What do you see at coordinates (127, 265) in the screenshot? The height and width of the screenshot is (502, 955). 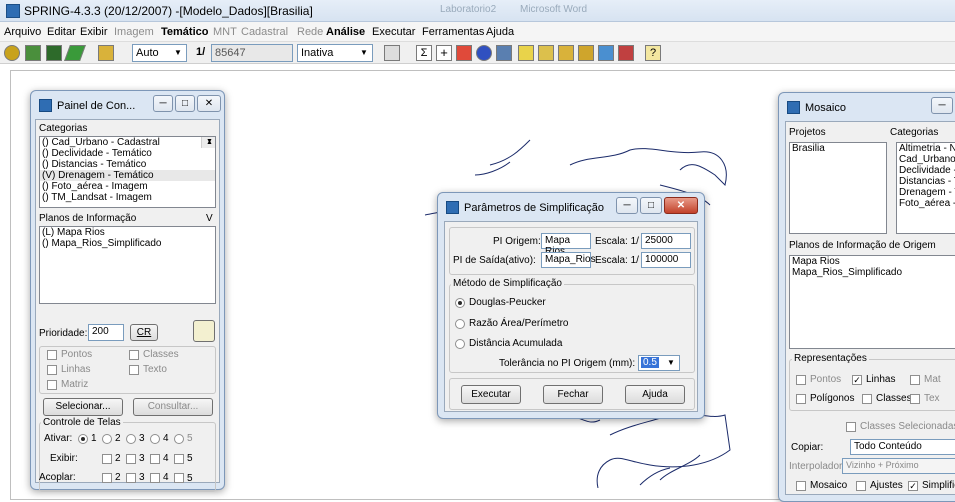 I see `planos-list: (L) Mapa Rios () Mapa_Rios_Simplificado` at bounding box center [127, 265].